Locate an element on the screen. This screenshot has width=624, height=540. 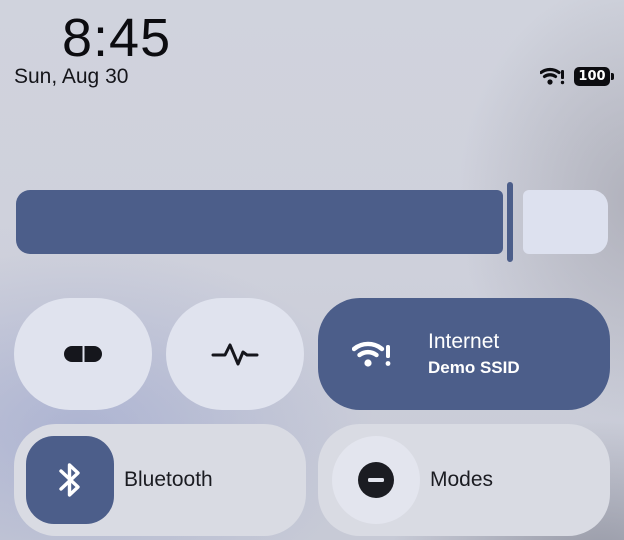
bluetooth-toggle is located at coordinates (70, 480).